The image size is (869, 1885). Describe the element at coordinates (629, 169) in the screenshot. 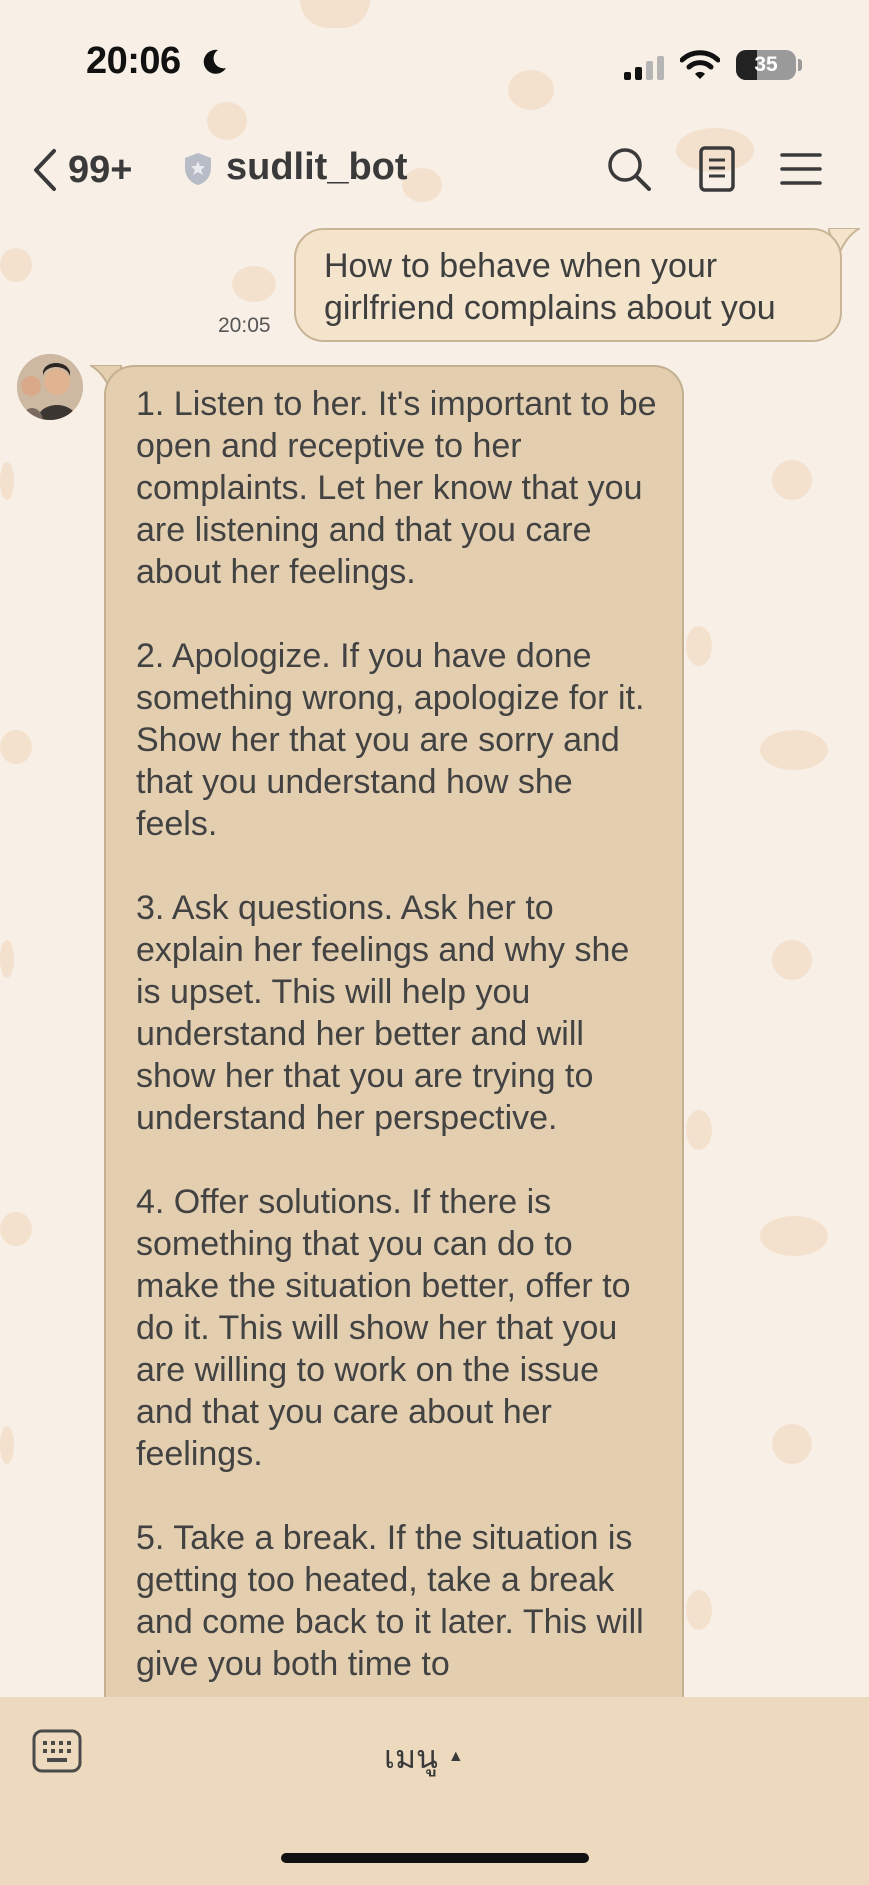

I see `search-icon` at that location.